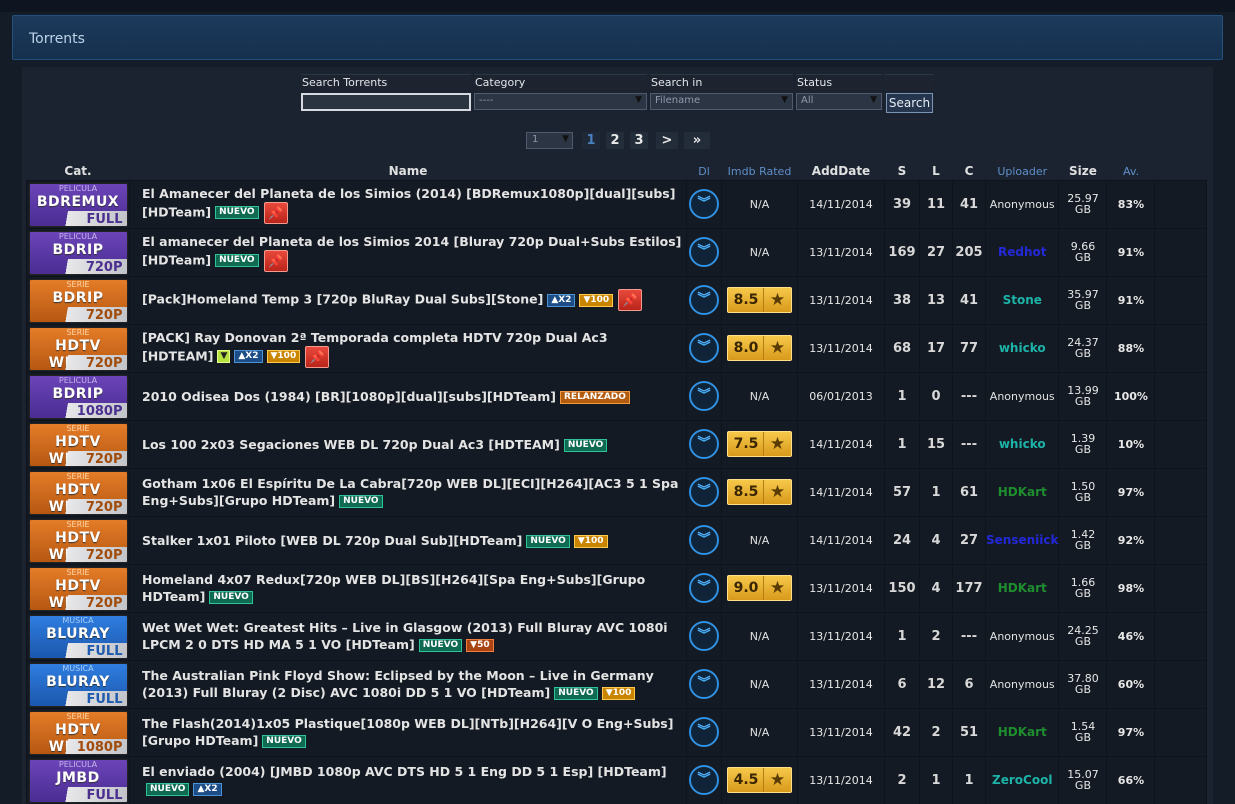 Image resolution: width=1235 pixels, height=804 pixels. What do you see at coordinates (408, 170) in the screenshot?
I see `col-name: Name` at bounding box center [408, 170].